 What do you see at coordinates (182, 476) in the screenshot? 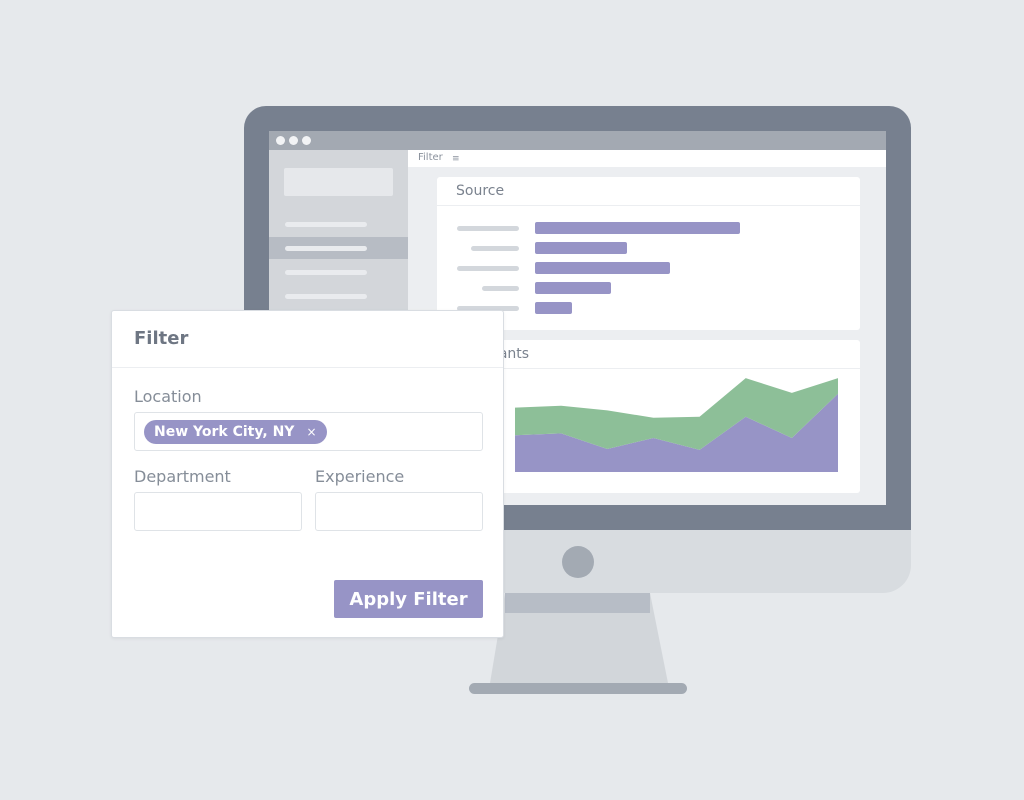
I see `department-label: Department` at bounding box center [182, 476].